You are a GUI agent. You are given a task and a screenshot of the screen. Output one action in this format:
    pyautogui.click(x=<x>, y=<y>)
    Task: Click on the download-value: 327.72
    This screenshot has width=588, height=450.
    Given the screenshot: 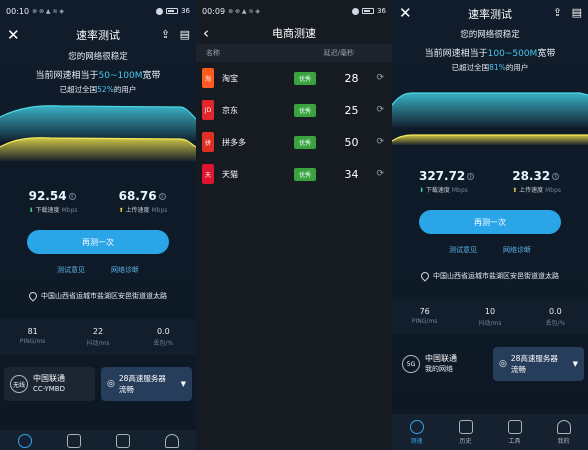 What is the action you would take?
    pyautogui.click(x=442, y=176)
    